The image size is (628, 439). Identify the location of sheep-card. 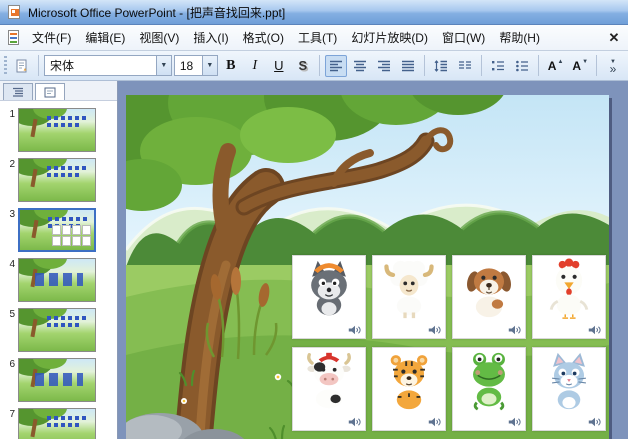
(409, 297).